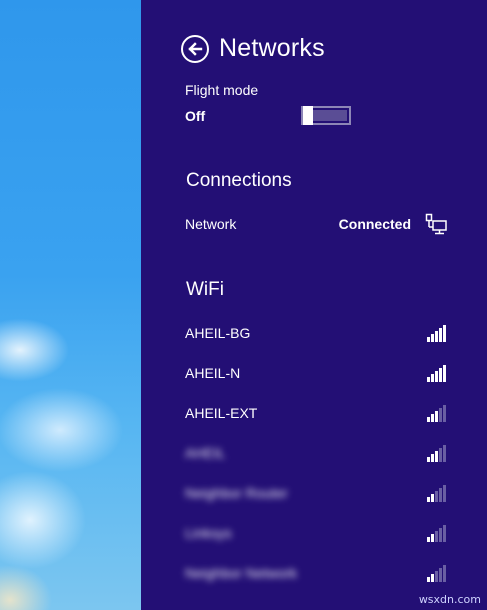  Describe the element at coordinates (330, 115) in the screenshot. I see `toggle-track` at that location.